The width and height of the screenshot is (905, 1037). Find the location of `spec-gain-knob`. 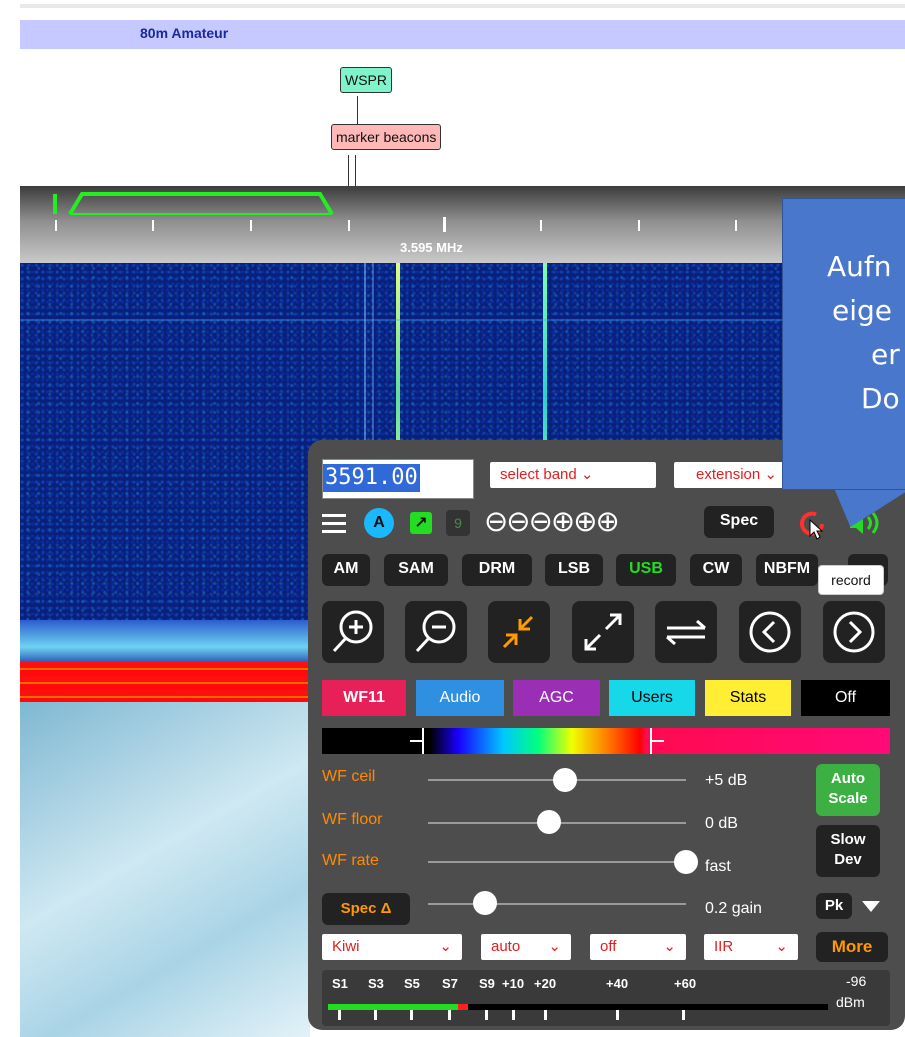

spec-gain-knob is located at coordinates (484, 903).